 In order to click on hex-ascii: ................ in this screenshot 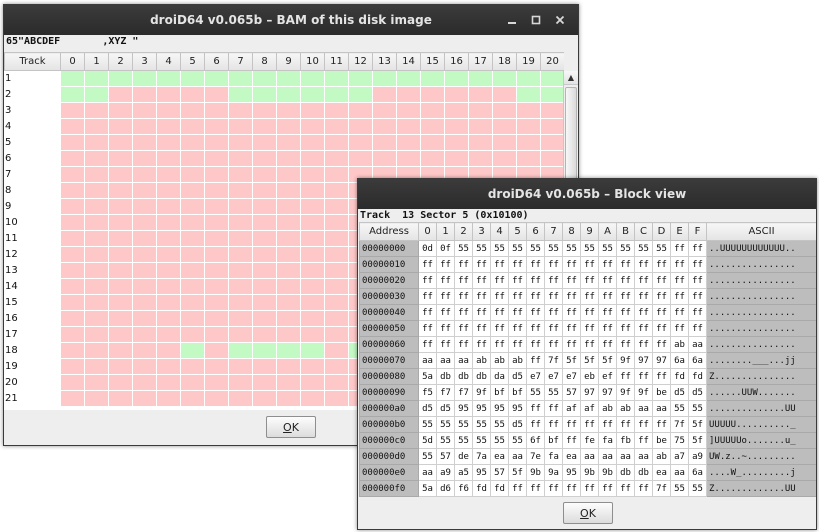, I will do `click(761, 264)`.